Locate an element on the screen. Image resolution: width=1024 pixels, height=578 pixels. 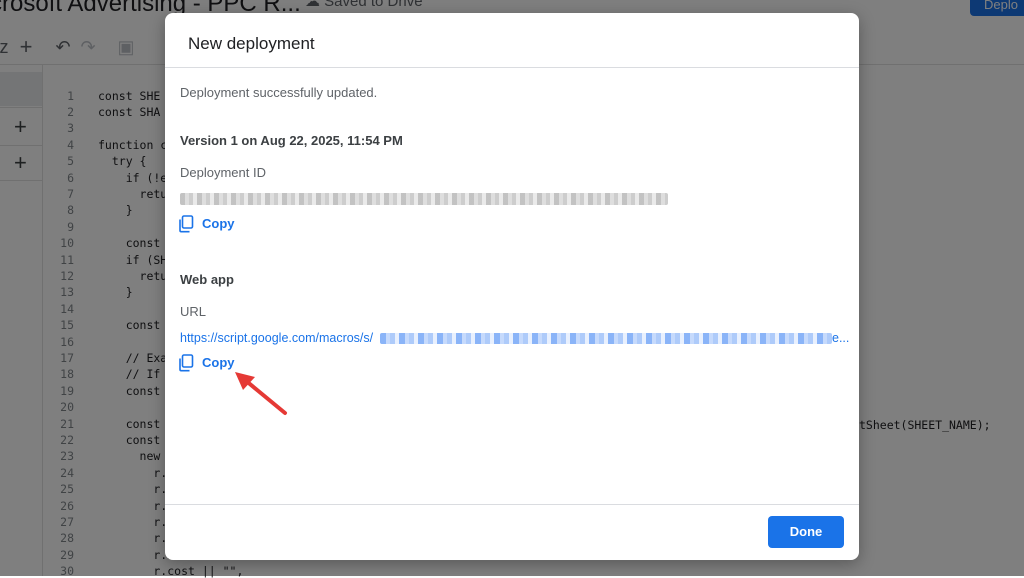
done-button: Done is located at coordinates (806, 532).